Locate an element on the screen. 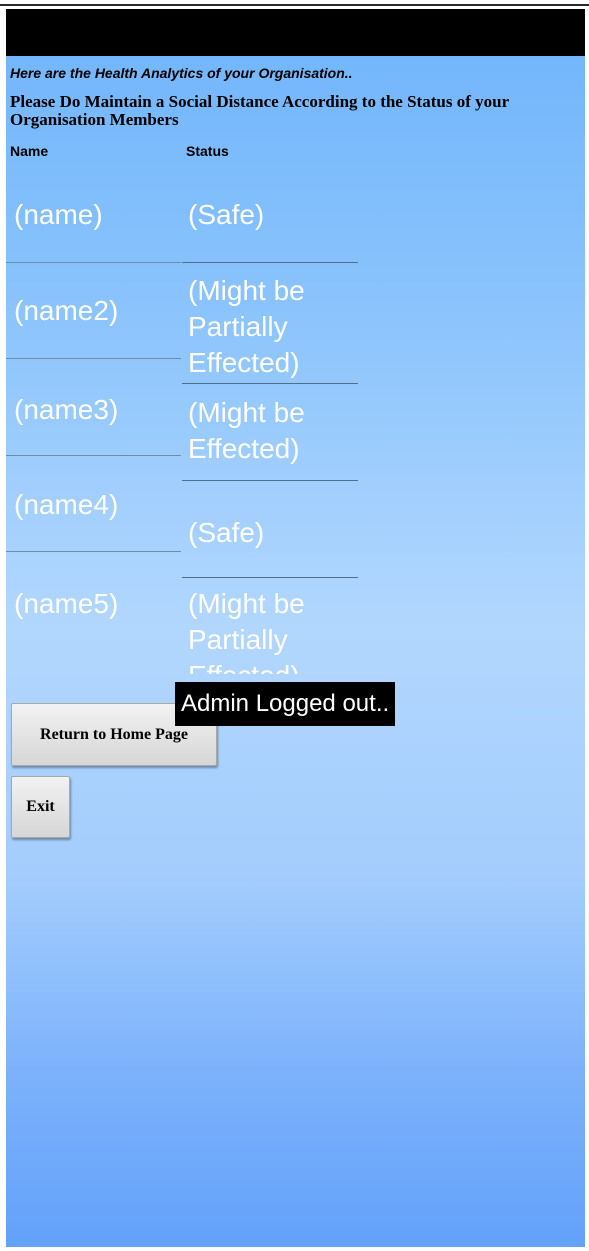 This screenshot has width=589, height=1251. toast-message: Admin Logged out.. is located at coordinates (285, 704).